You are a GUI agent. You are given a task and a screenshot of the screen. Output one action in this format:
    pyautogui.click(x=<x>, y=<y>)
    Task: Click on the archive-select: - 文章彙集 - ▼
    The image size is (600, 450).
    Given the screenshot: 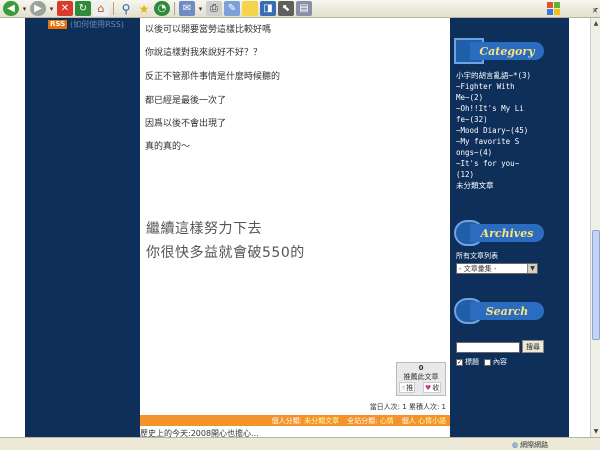 What is the action you would take?
    pyautogui.click(x=497, y=268)
    